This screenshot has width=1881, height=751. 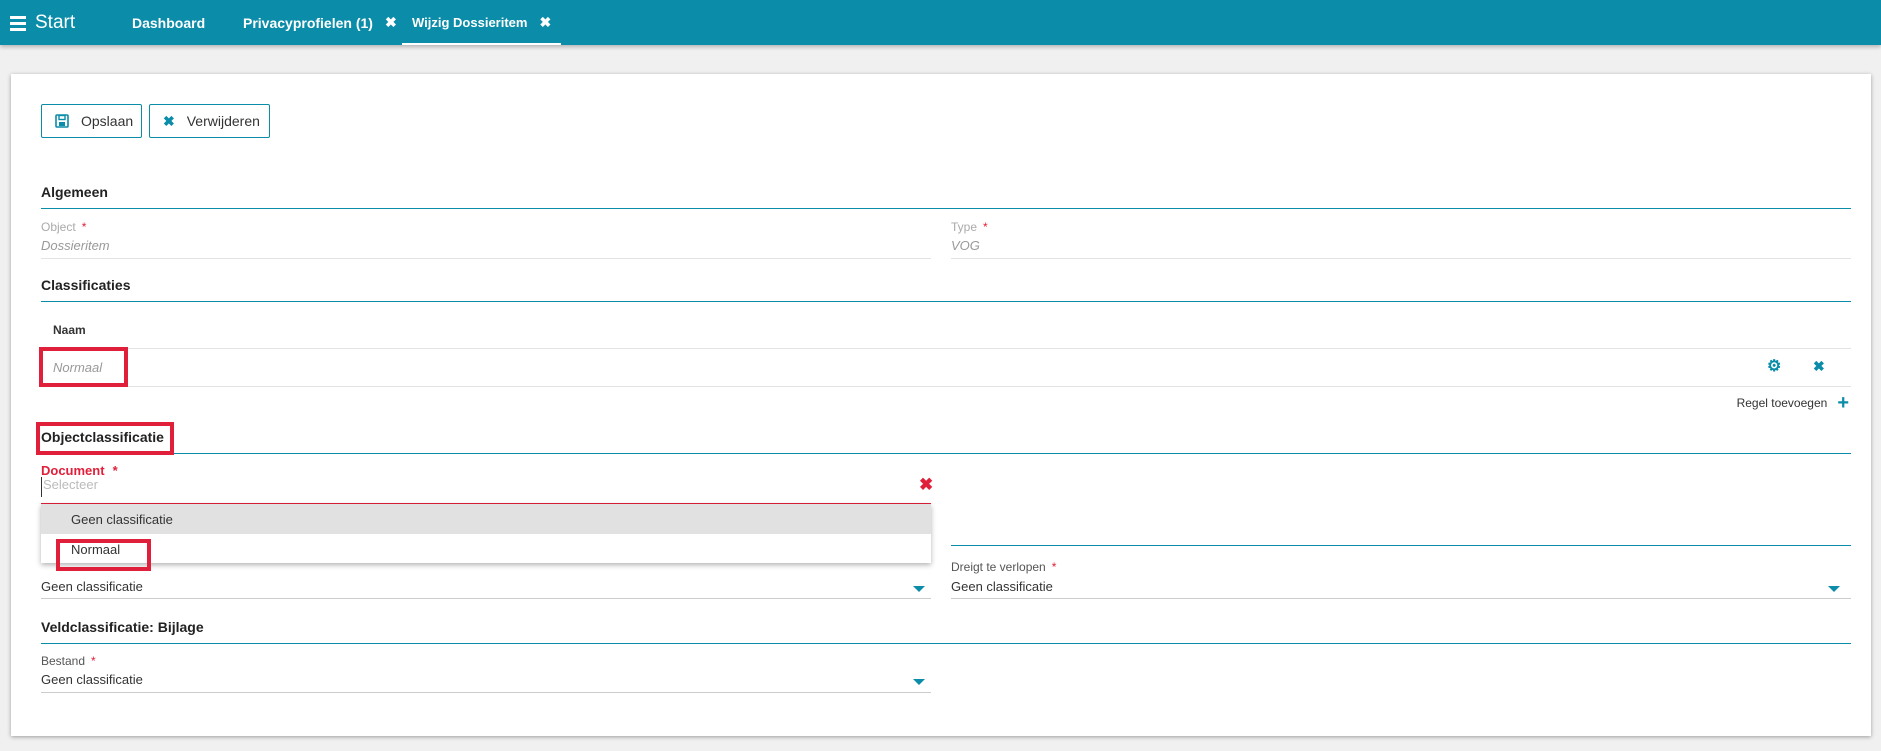 I want to click on clear-selection-icon: ✖, so click(x=926, y=485).